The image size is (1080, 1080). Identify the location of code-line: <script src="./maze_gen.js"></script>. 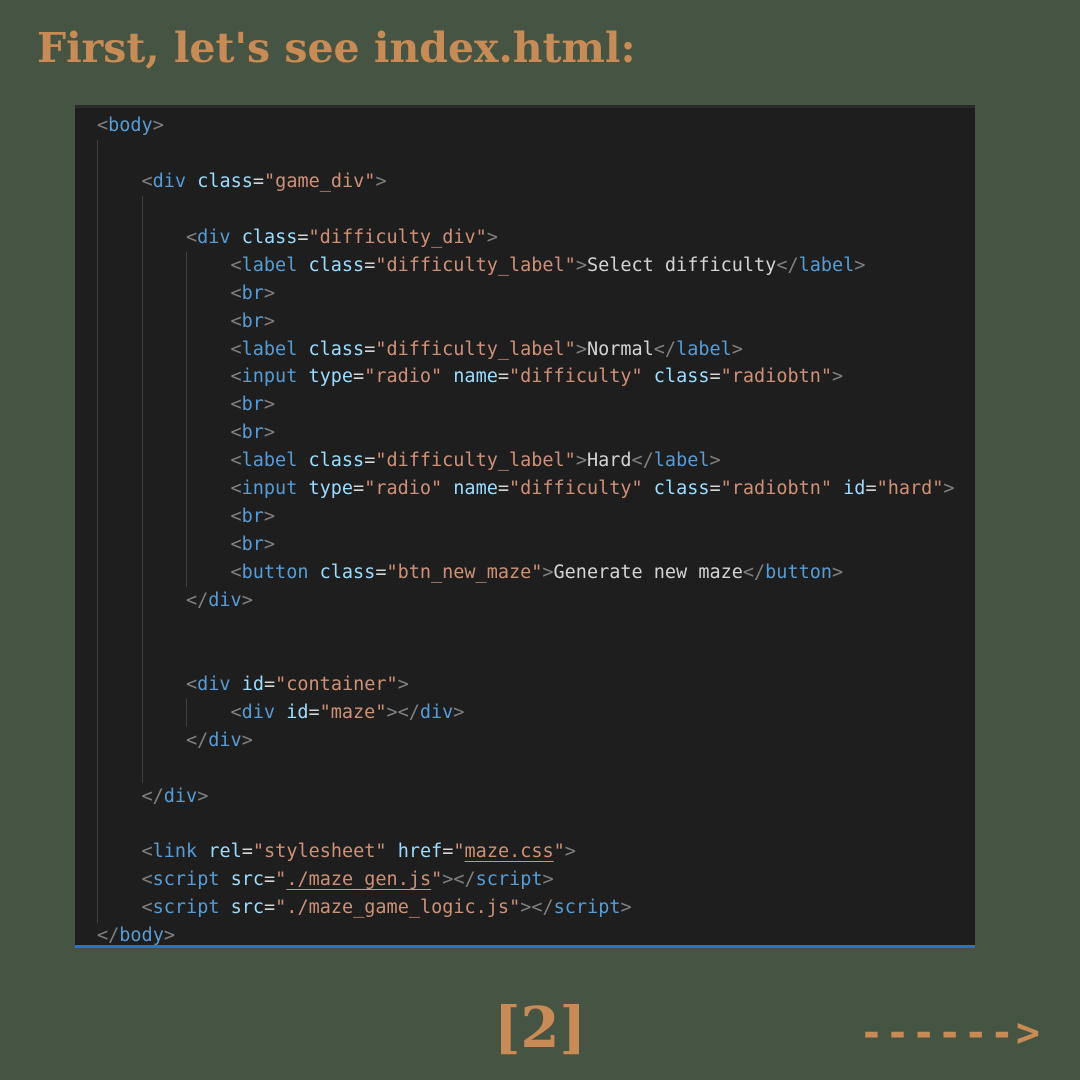
(525, 880).